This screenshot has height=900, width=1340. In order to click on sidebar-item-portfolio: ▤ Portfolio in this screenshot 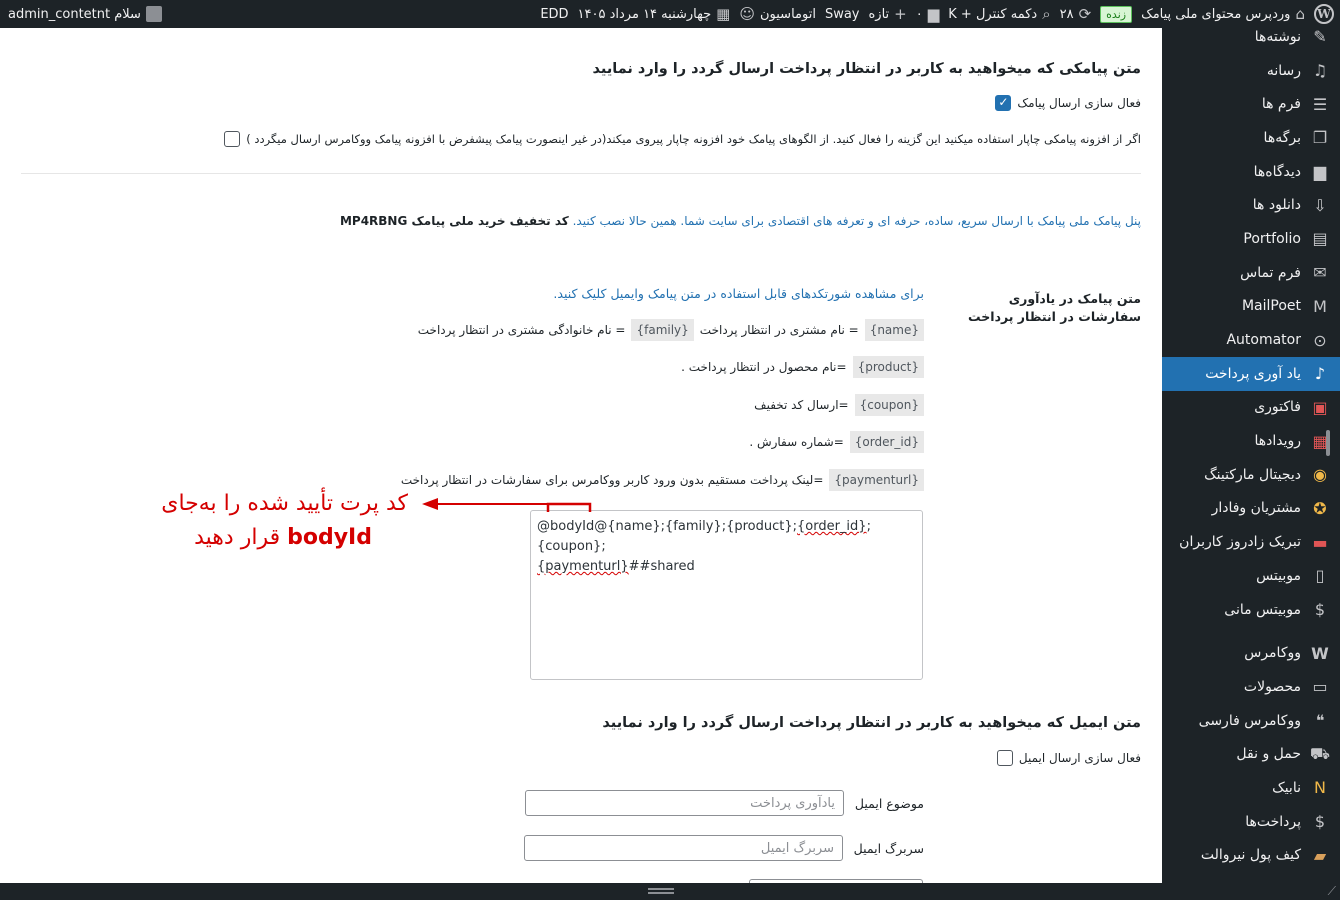, I will do `click(1251, 239)`.